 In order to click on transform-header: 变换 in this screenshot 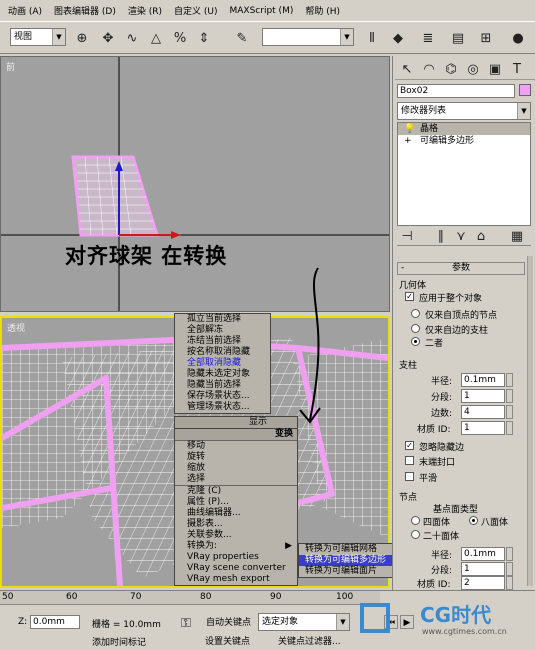, I will do `click(236, 434)`.